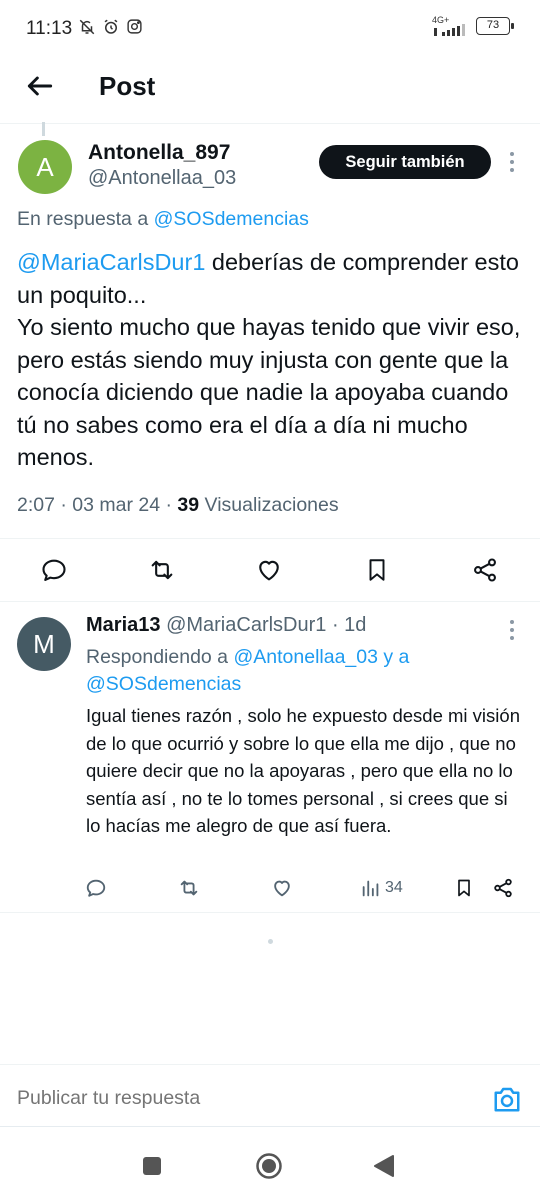 This screenshot has width=540, height=1200. I want to click on signal-icon, so click(449, 30).